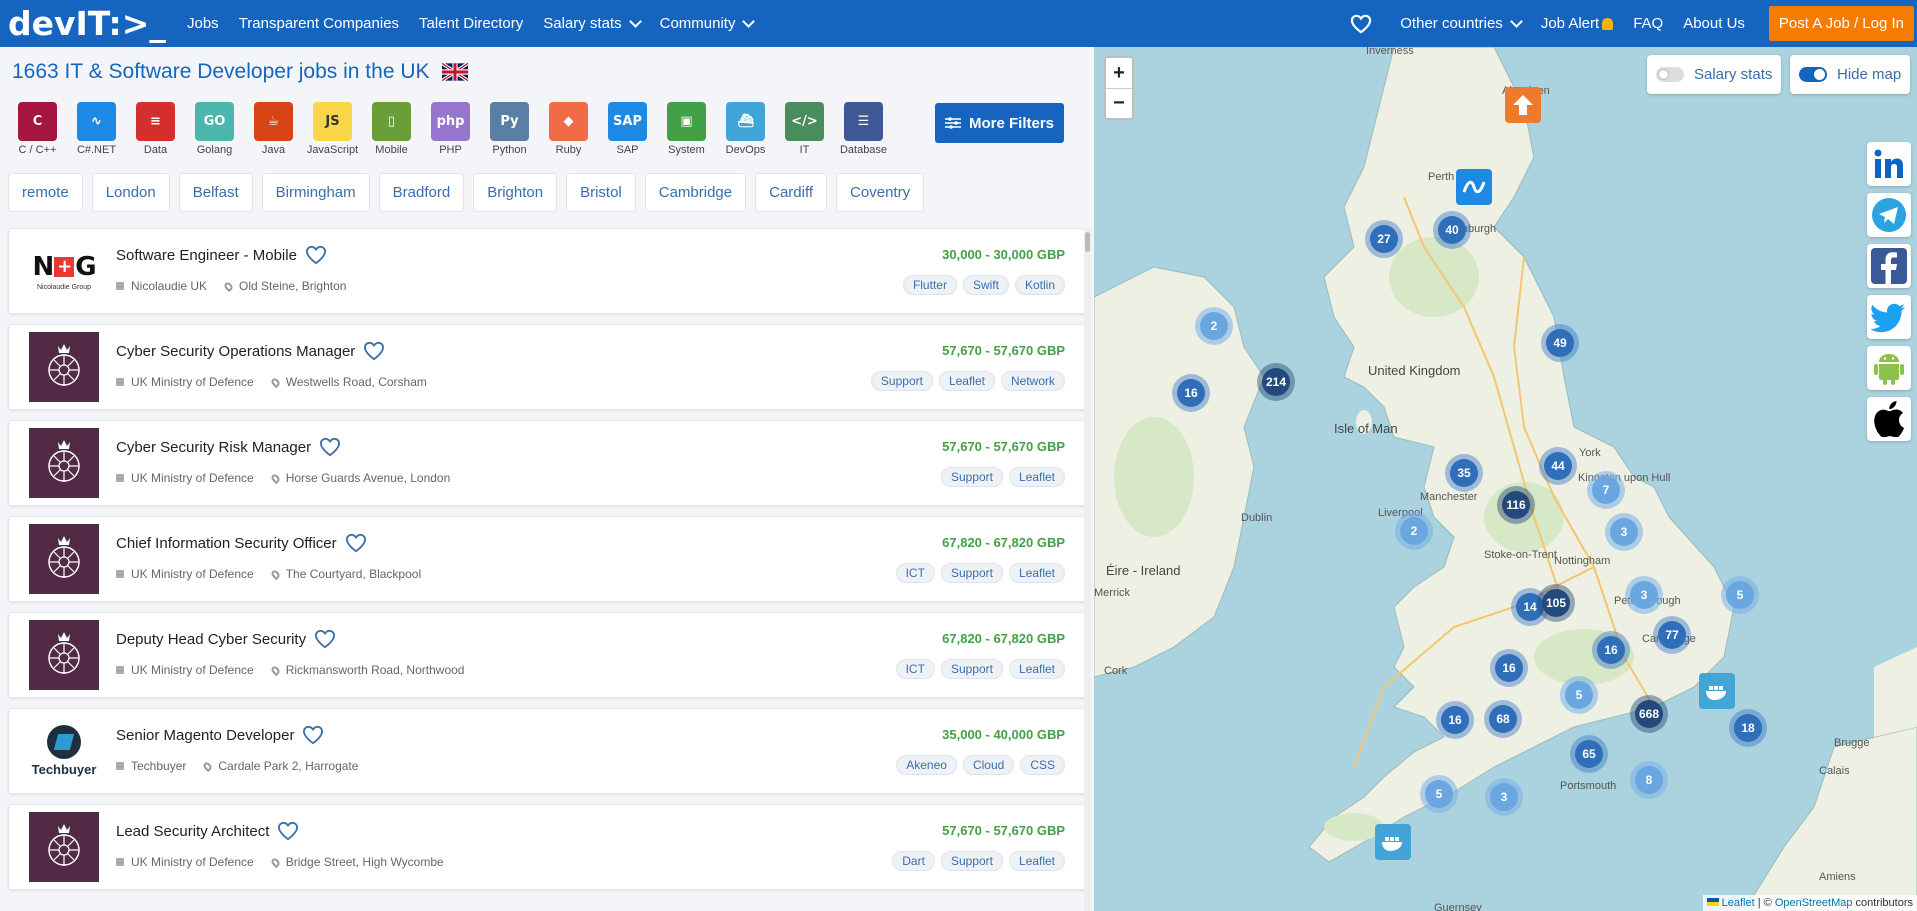  I want to click on tech-filter-mobile: ▯ Mobile, so click(391, 129).